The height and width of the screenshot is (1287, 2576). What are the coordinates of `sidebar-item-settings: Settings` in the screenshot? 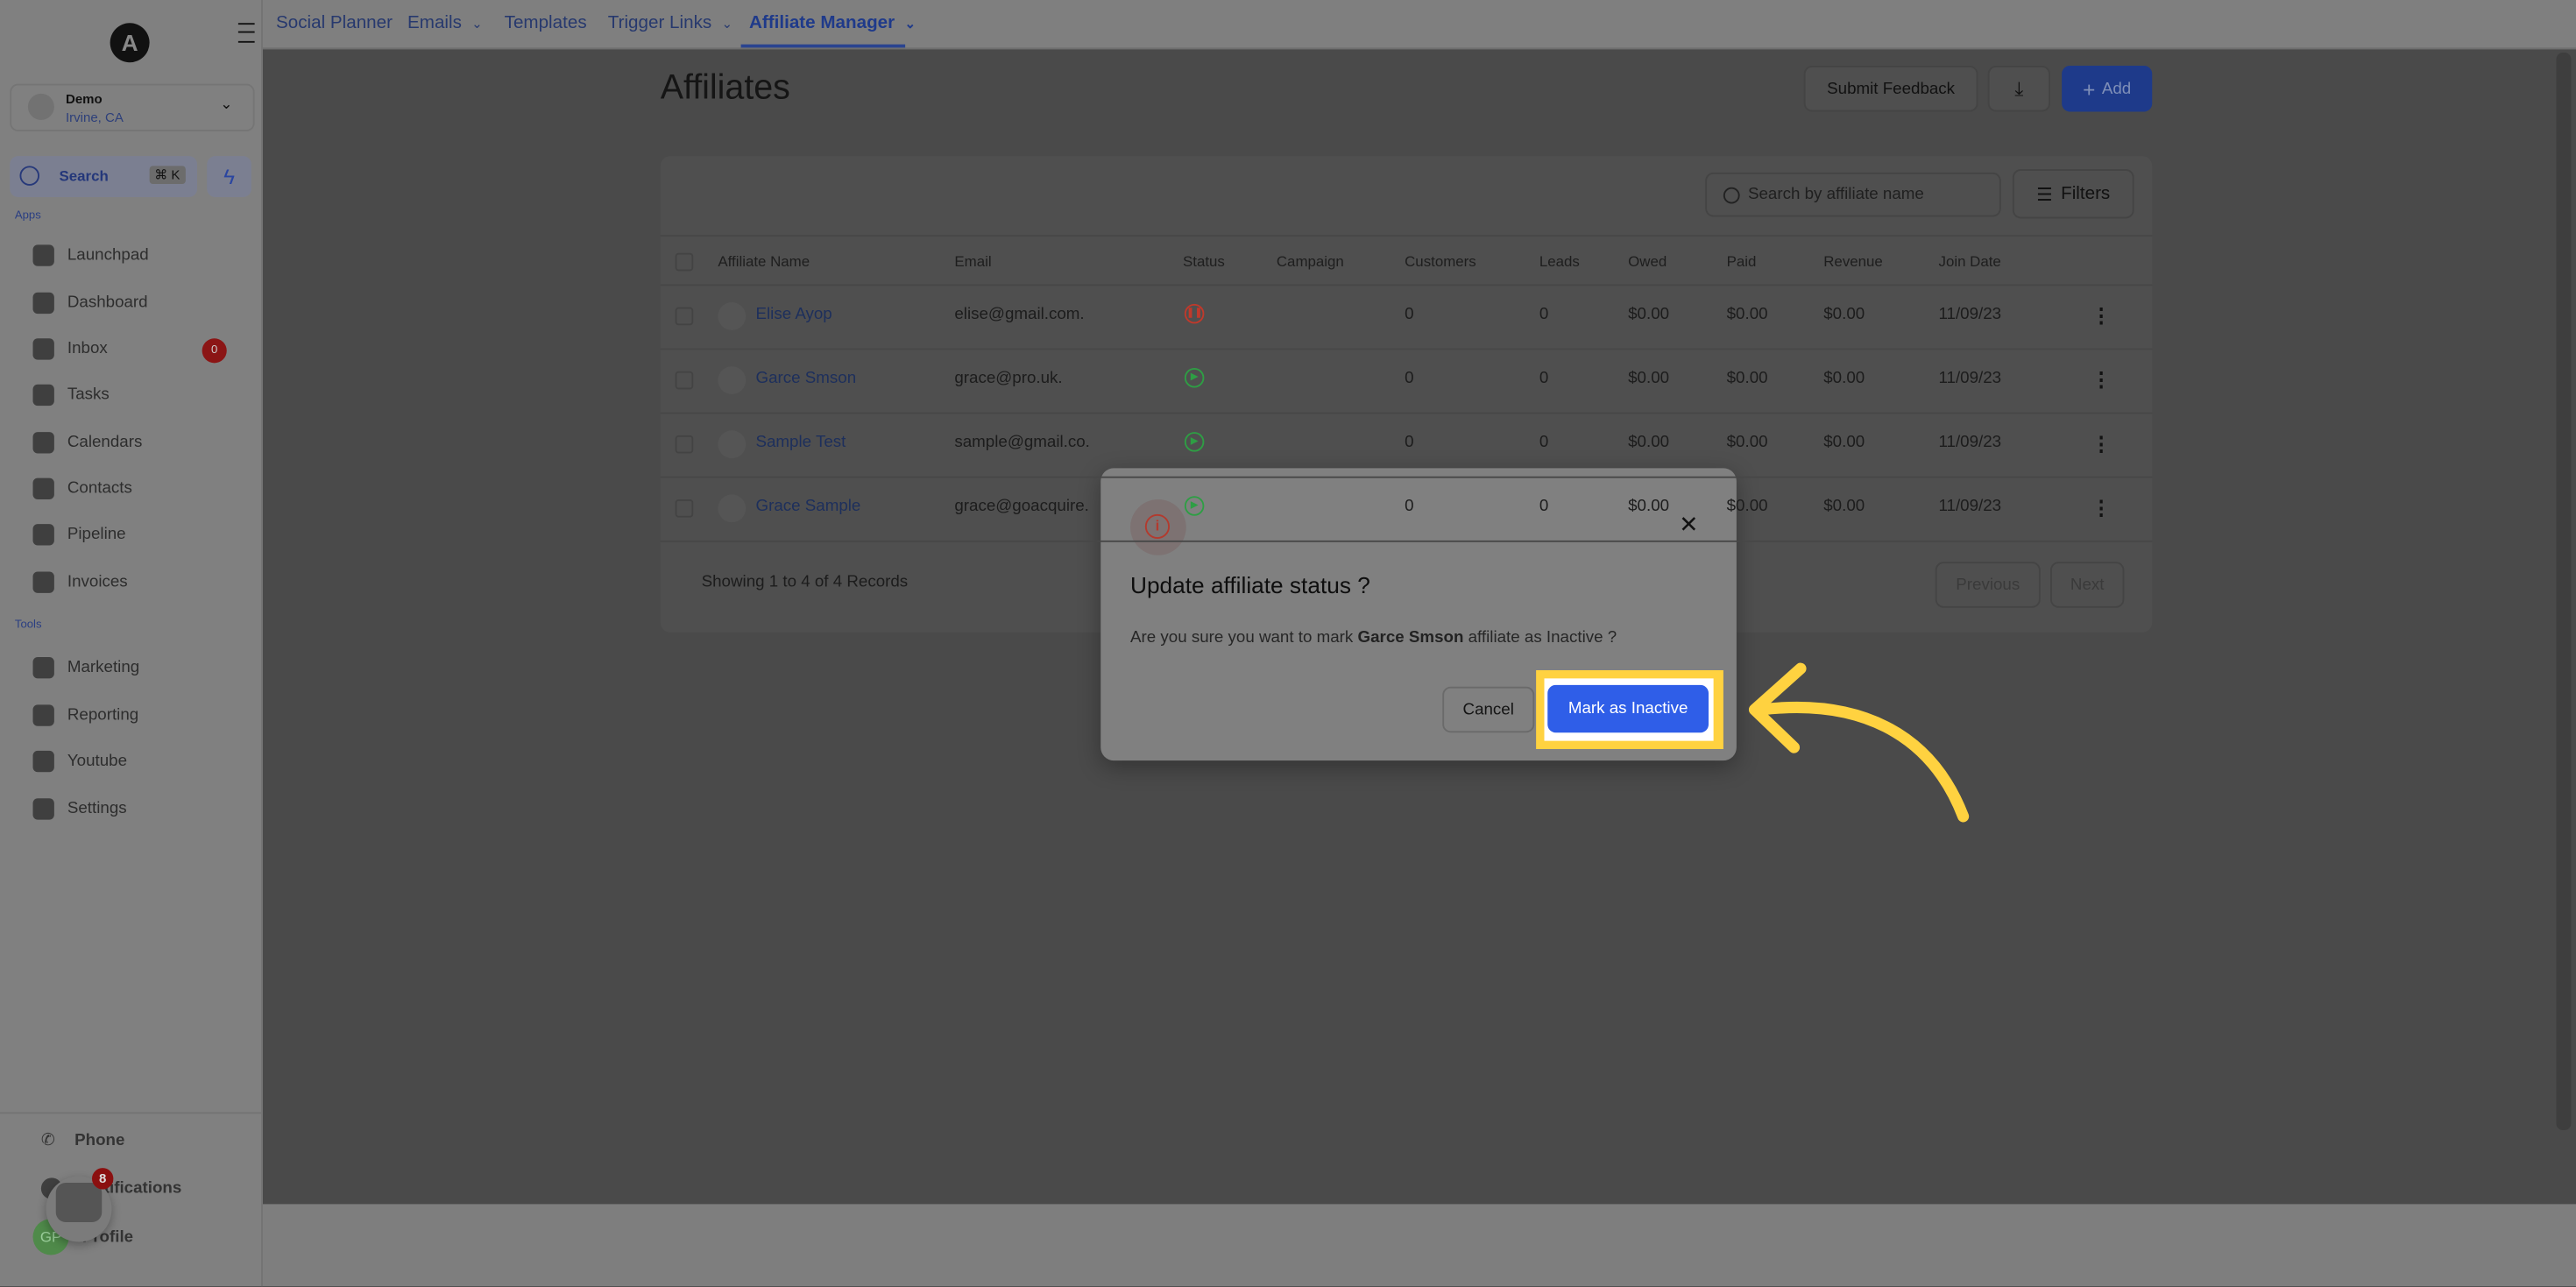 It's located at (79, 809).